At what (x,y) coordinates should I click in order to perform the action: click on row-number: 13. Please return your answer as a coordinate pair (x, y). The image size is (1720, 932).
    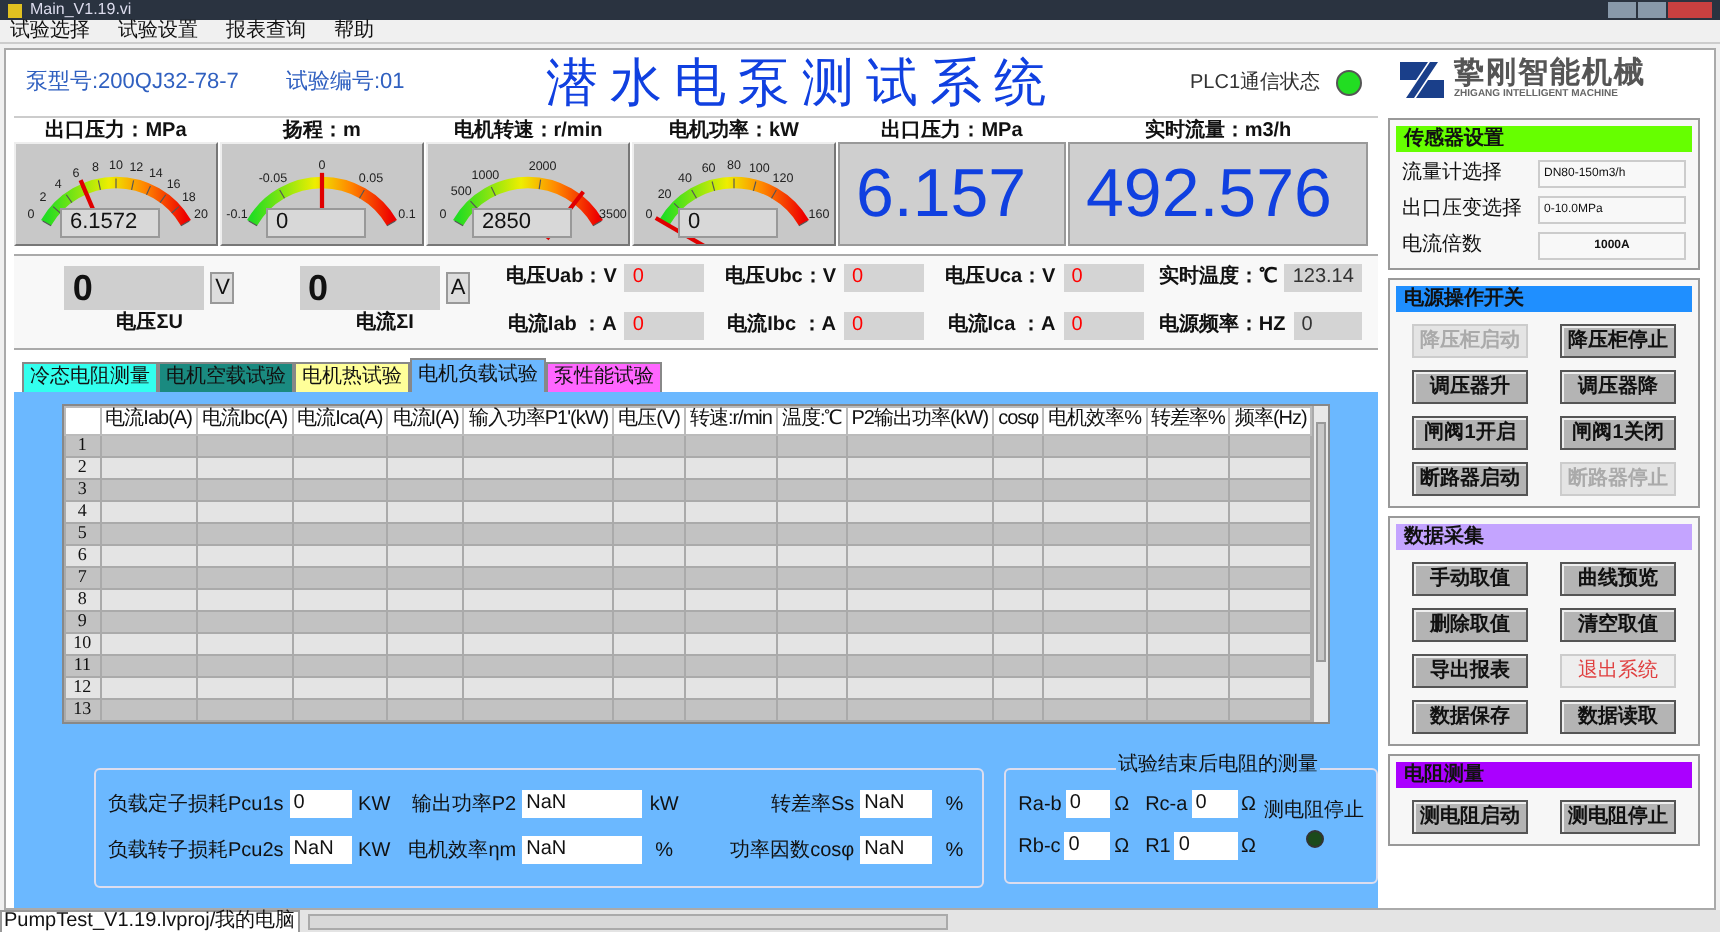
    Looking at the image, I should click on (82, 709).